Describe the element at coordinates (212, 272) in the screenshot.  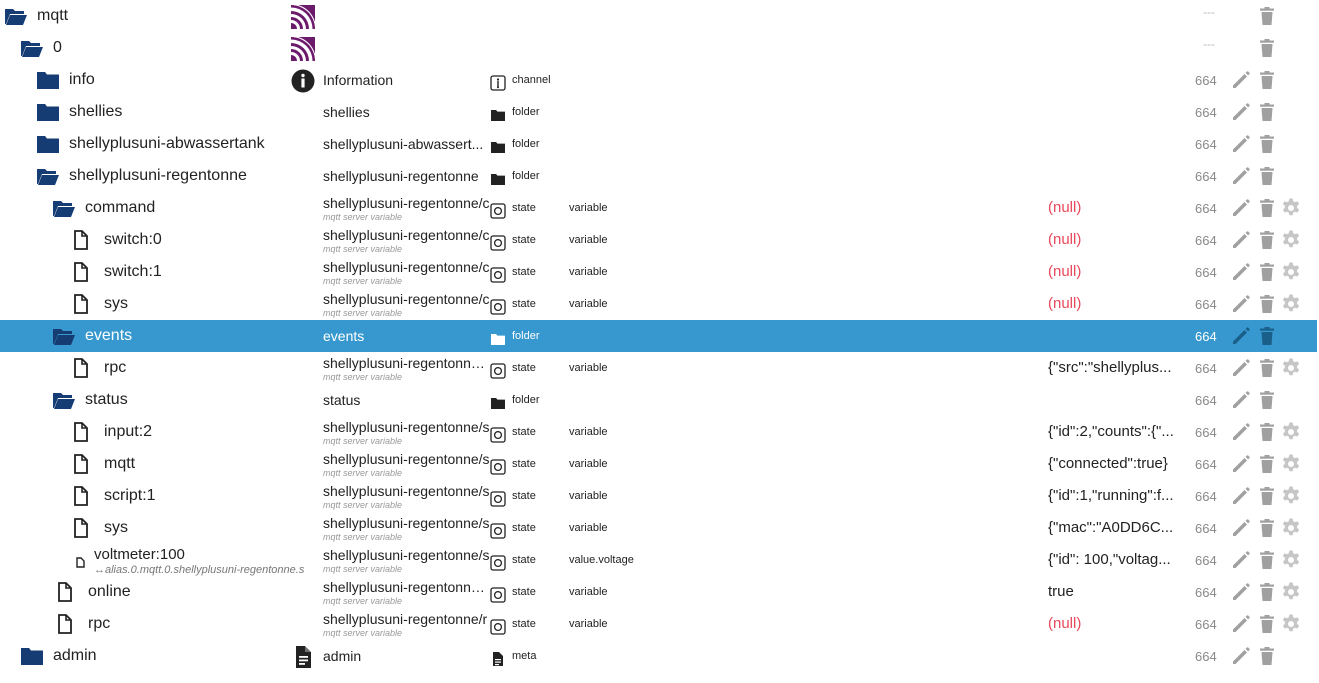
I see `object-name: switch:1` at that location.